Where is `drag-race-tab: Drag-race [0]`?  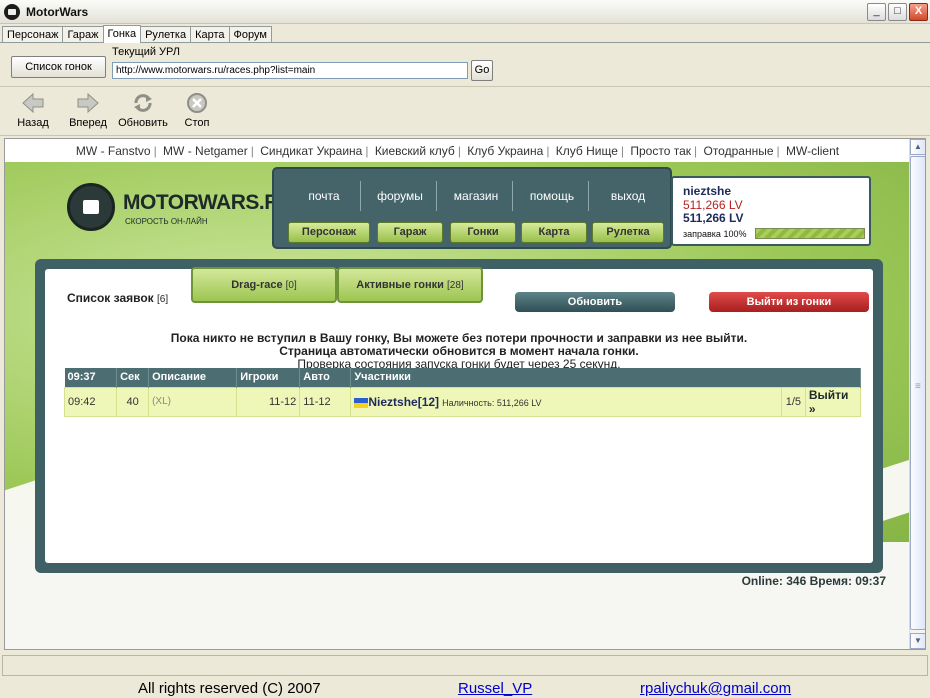 drag-race-tab: Drag-race [0] is located at coordinates (264, 285).